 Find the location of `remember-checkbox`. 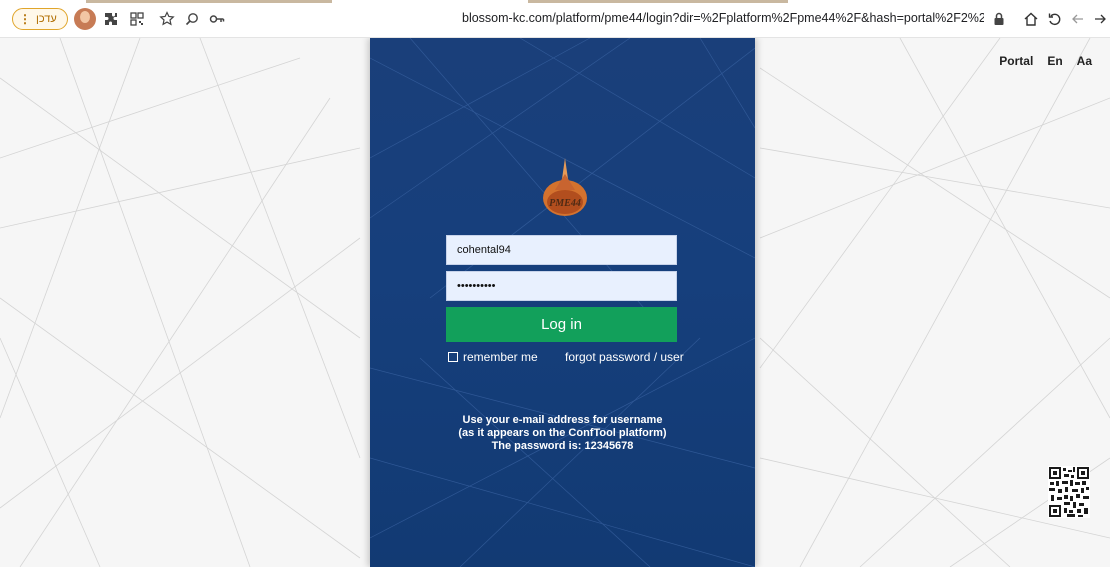

remember-checkbox is located at coordinates (453, 357).